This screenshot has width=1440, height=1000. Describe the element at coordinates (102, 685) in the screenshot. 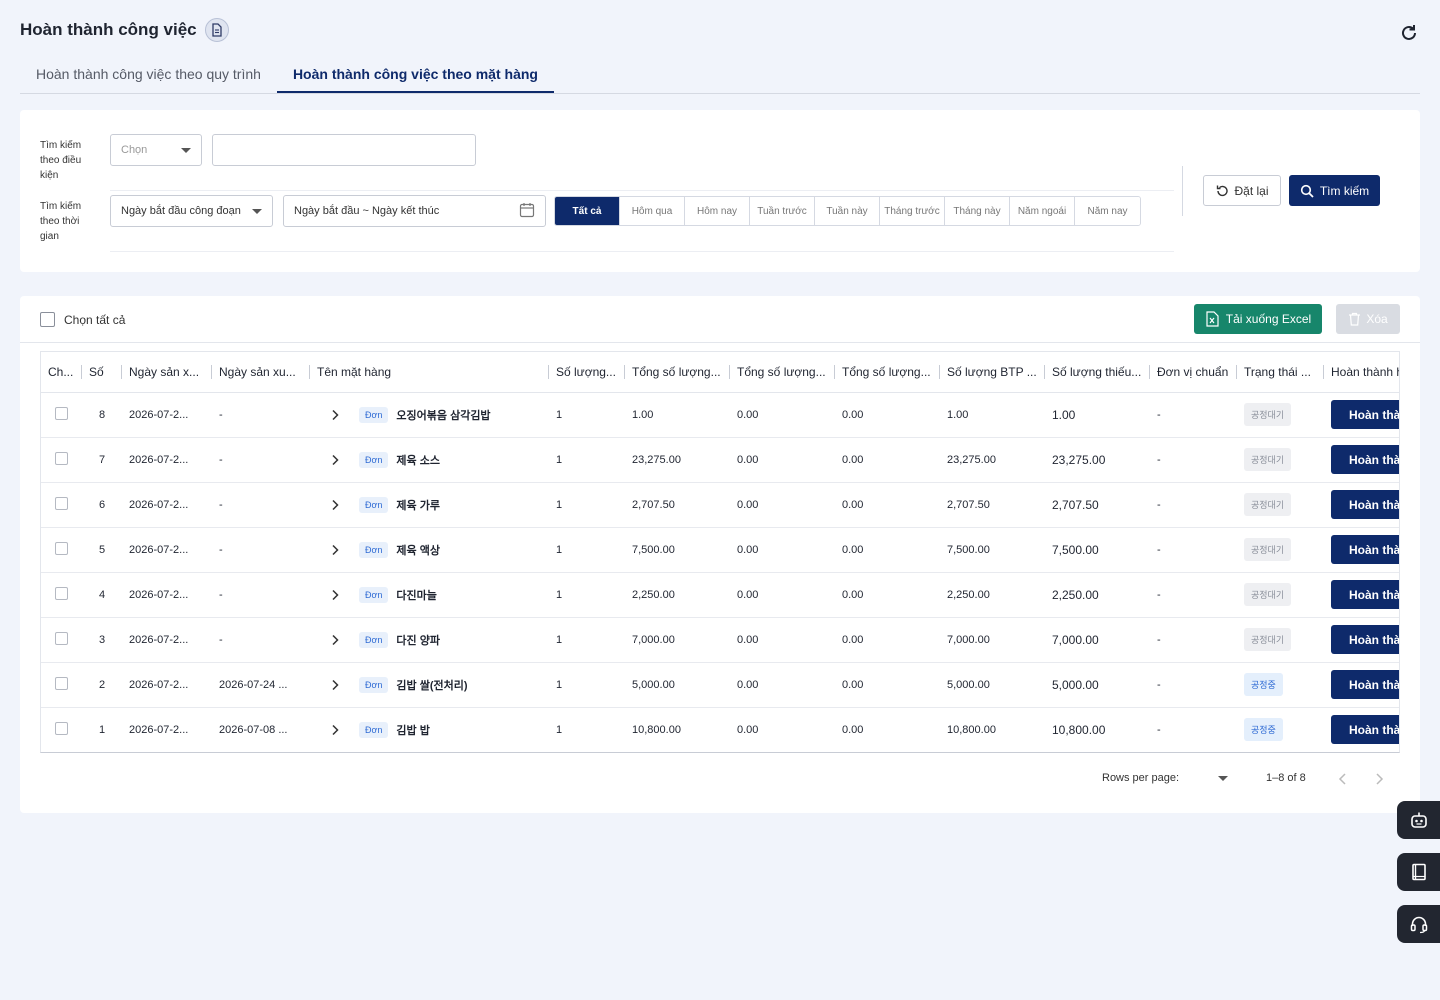

I see `row-number: 2` at that location.